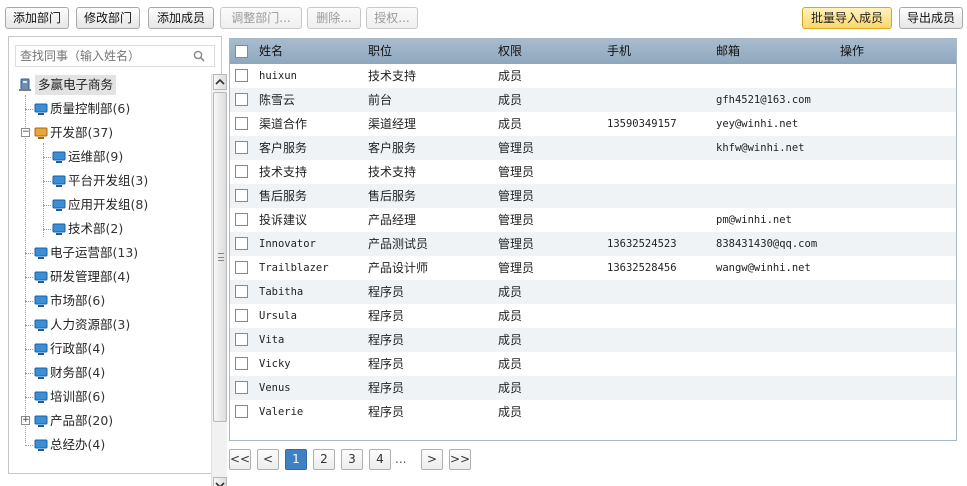 The height and width of the screenshot is (486, 967). Describe the element at coordinates (593, 388) in the screenshot. I see `table-row: Venus 程序员 成员` at that location.